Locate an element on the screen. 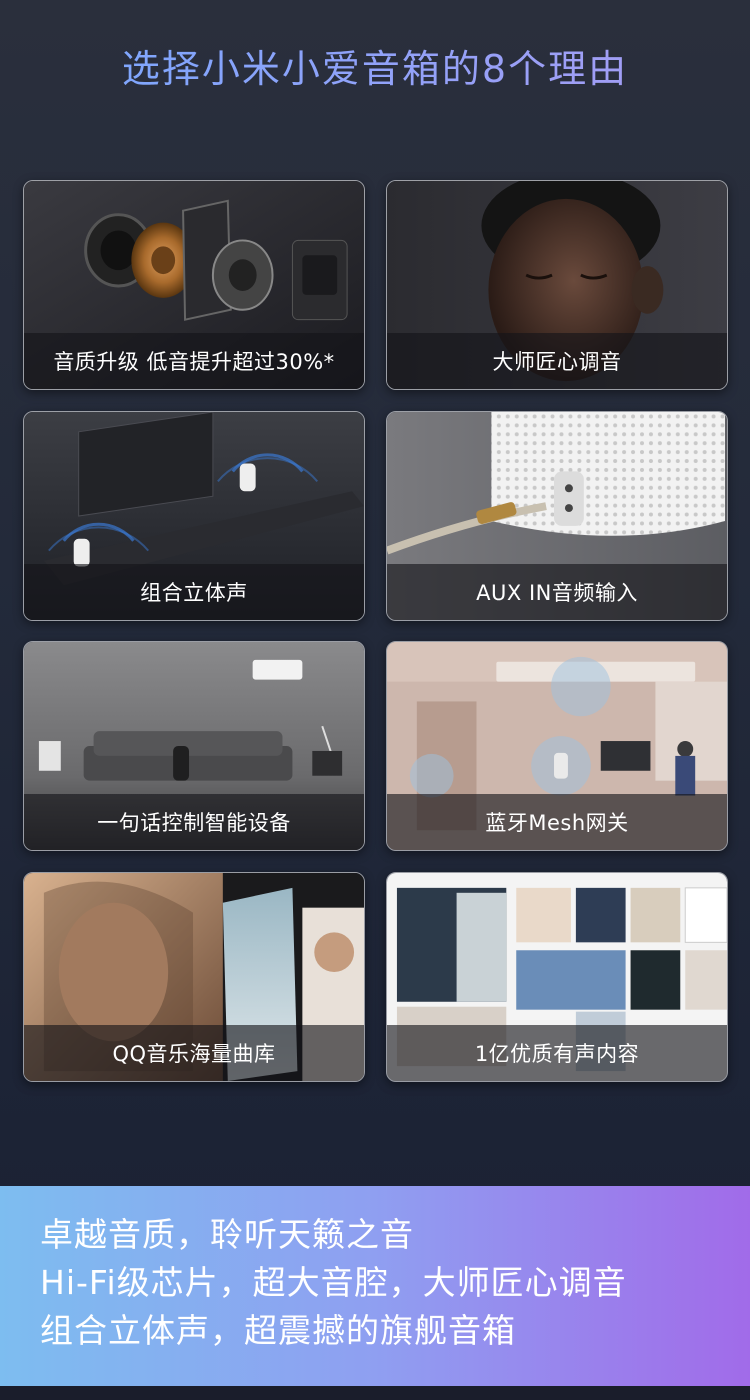 The image size is (750, 1400). card-stereo-pair: 组合立体声 is located at coordinates (194, 516).